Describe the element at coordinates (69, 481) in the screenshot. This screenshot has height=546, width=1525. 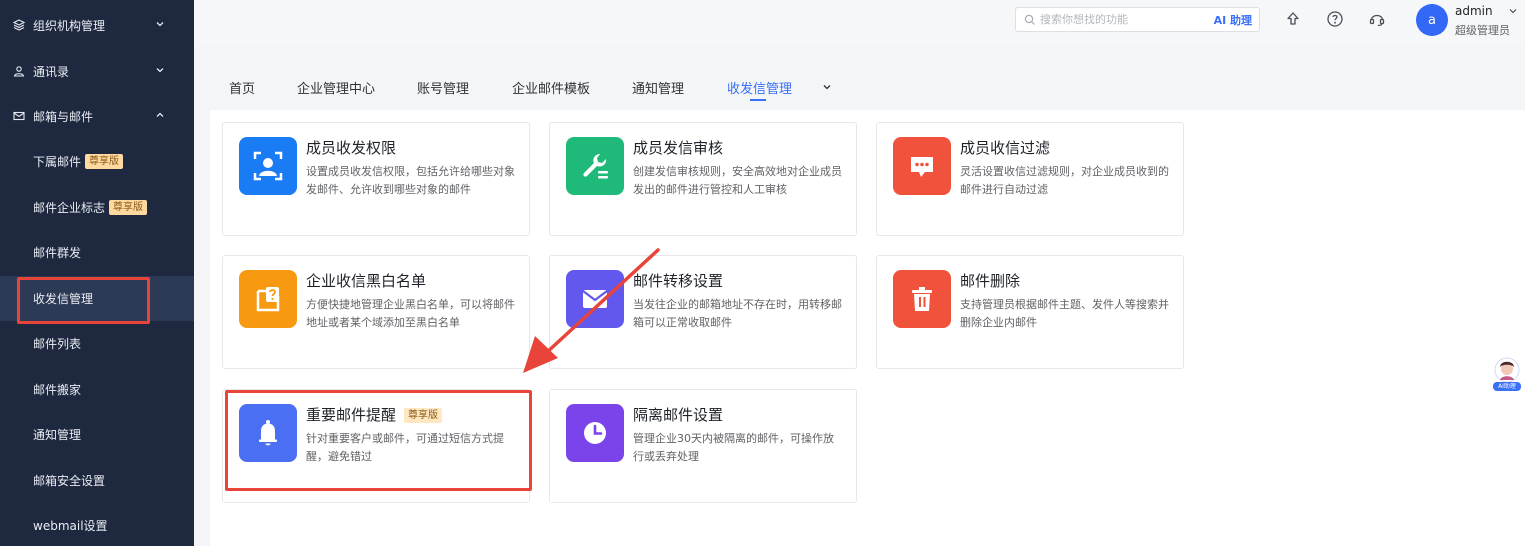
I see `sidebar-item-label: 邮箱安全设置` at that location.